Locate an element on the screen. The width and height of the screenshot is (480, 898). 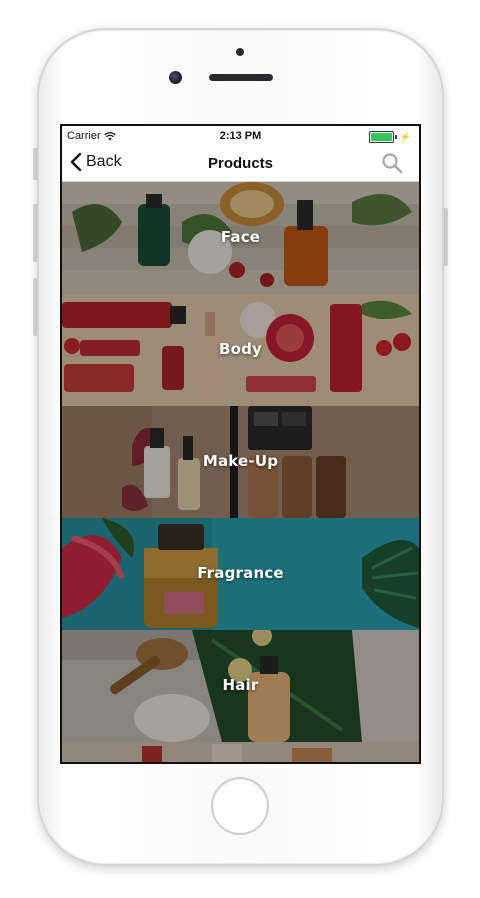
status-time: 2:13 PM is located at coordinates (240, 136).